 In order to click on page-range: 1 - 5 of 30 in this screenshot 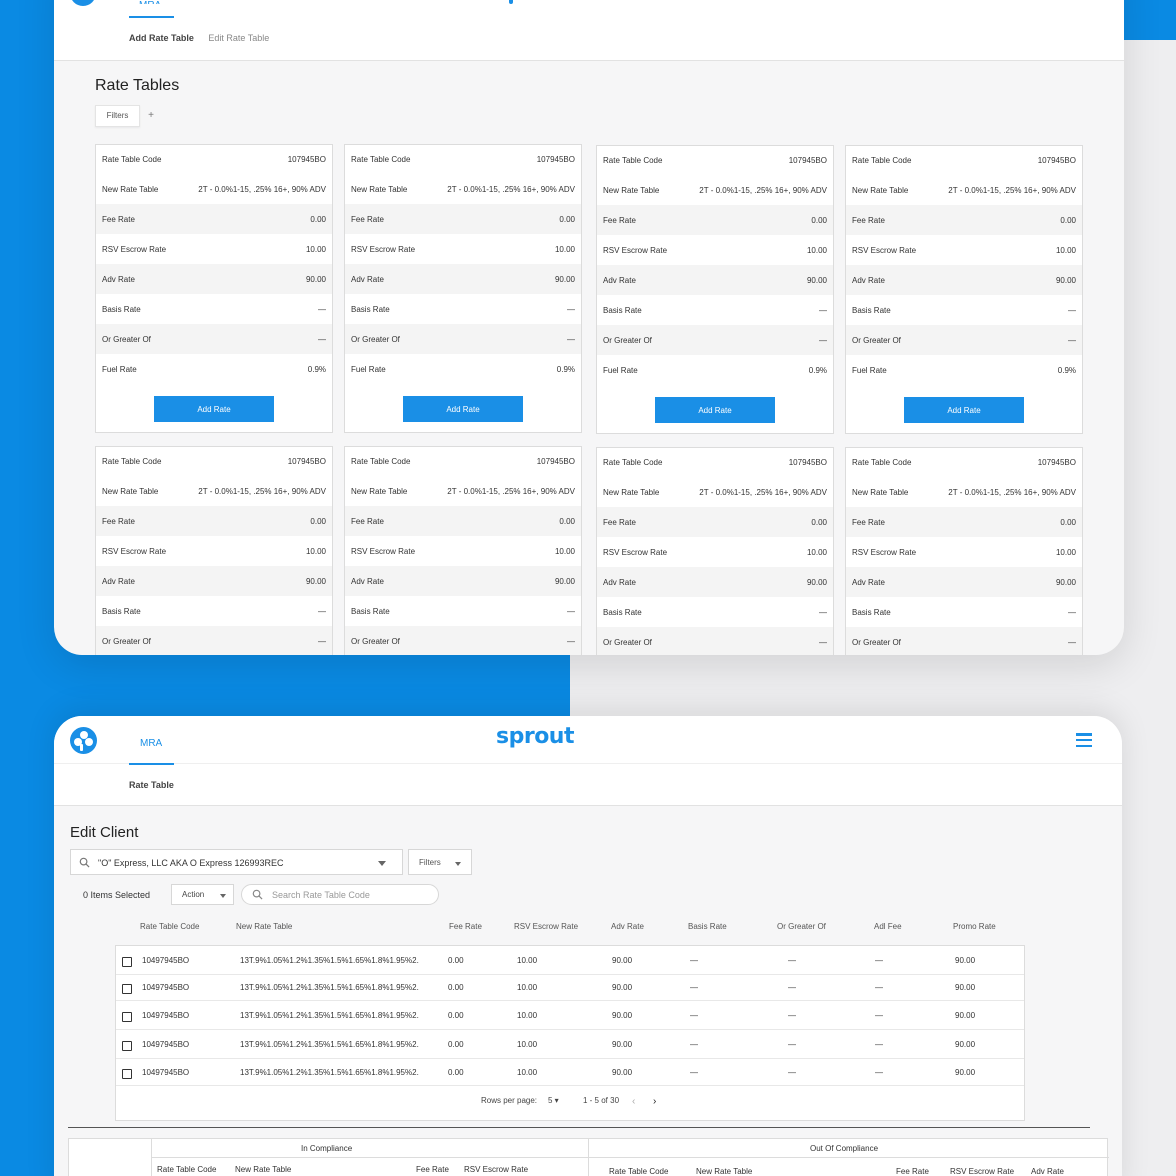, I will do `click(601, 1100)`.